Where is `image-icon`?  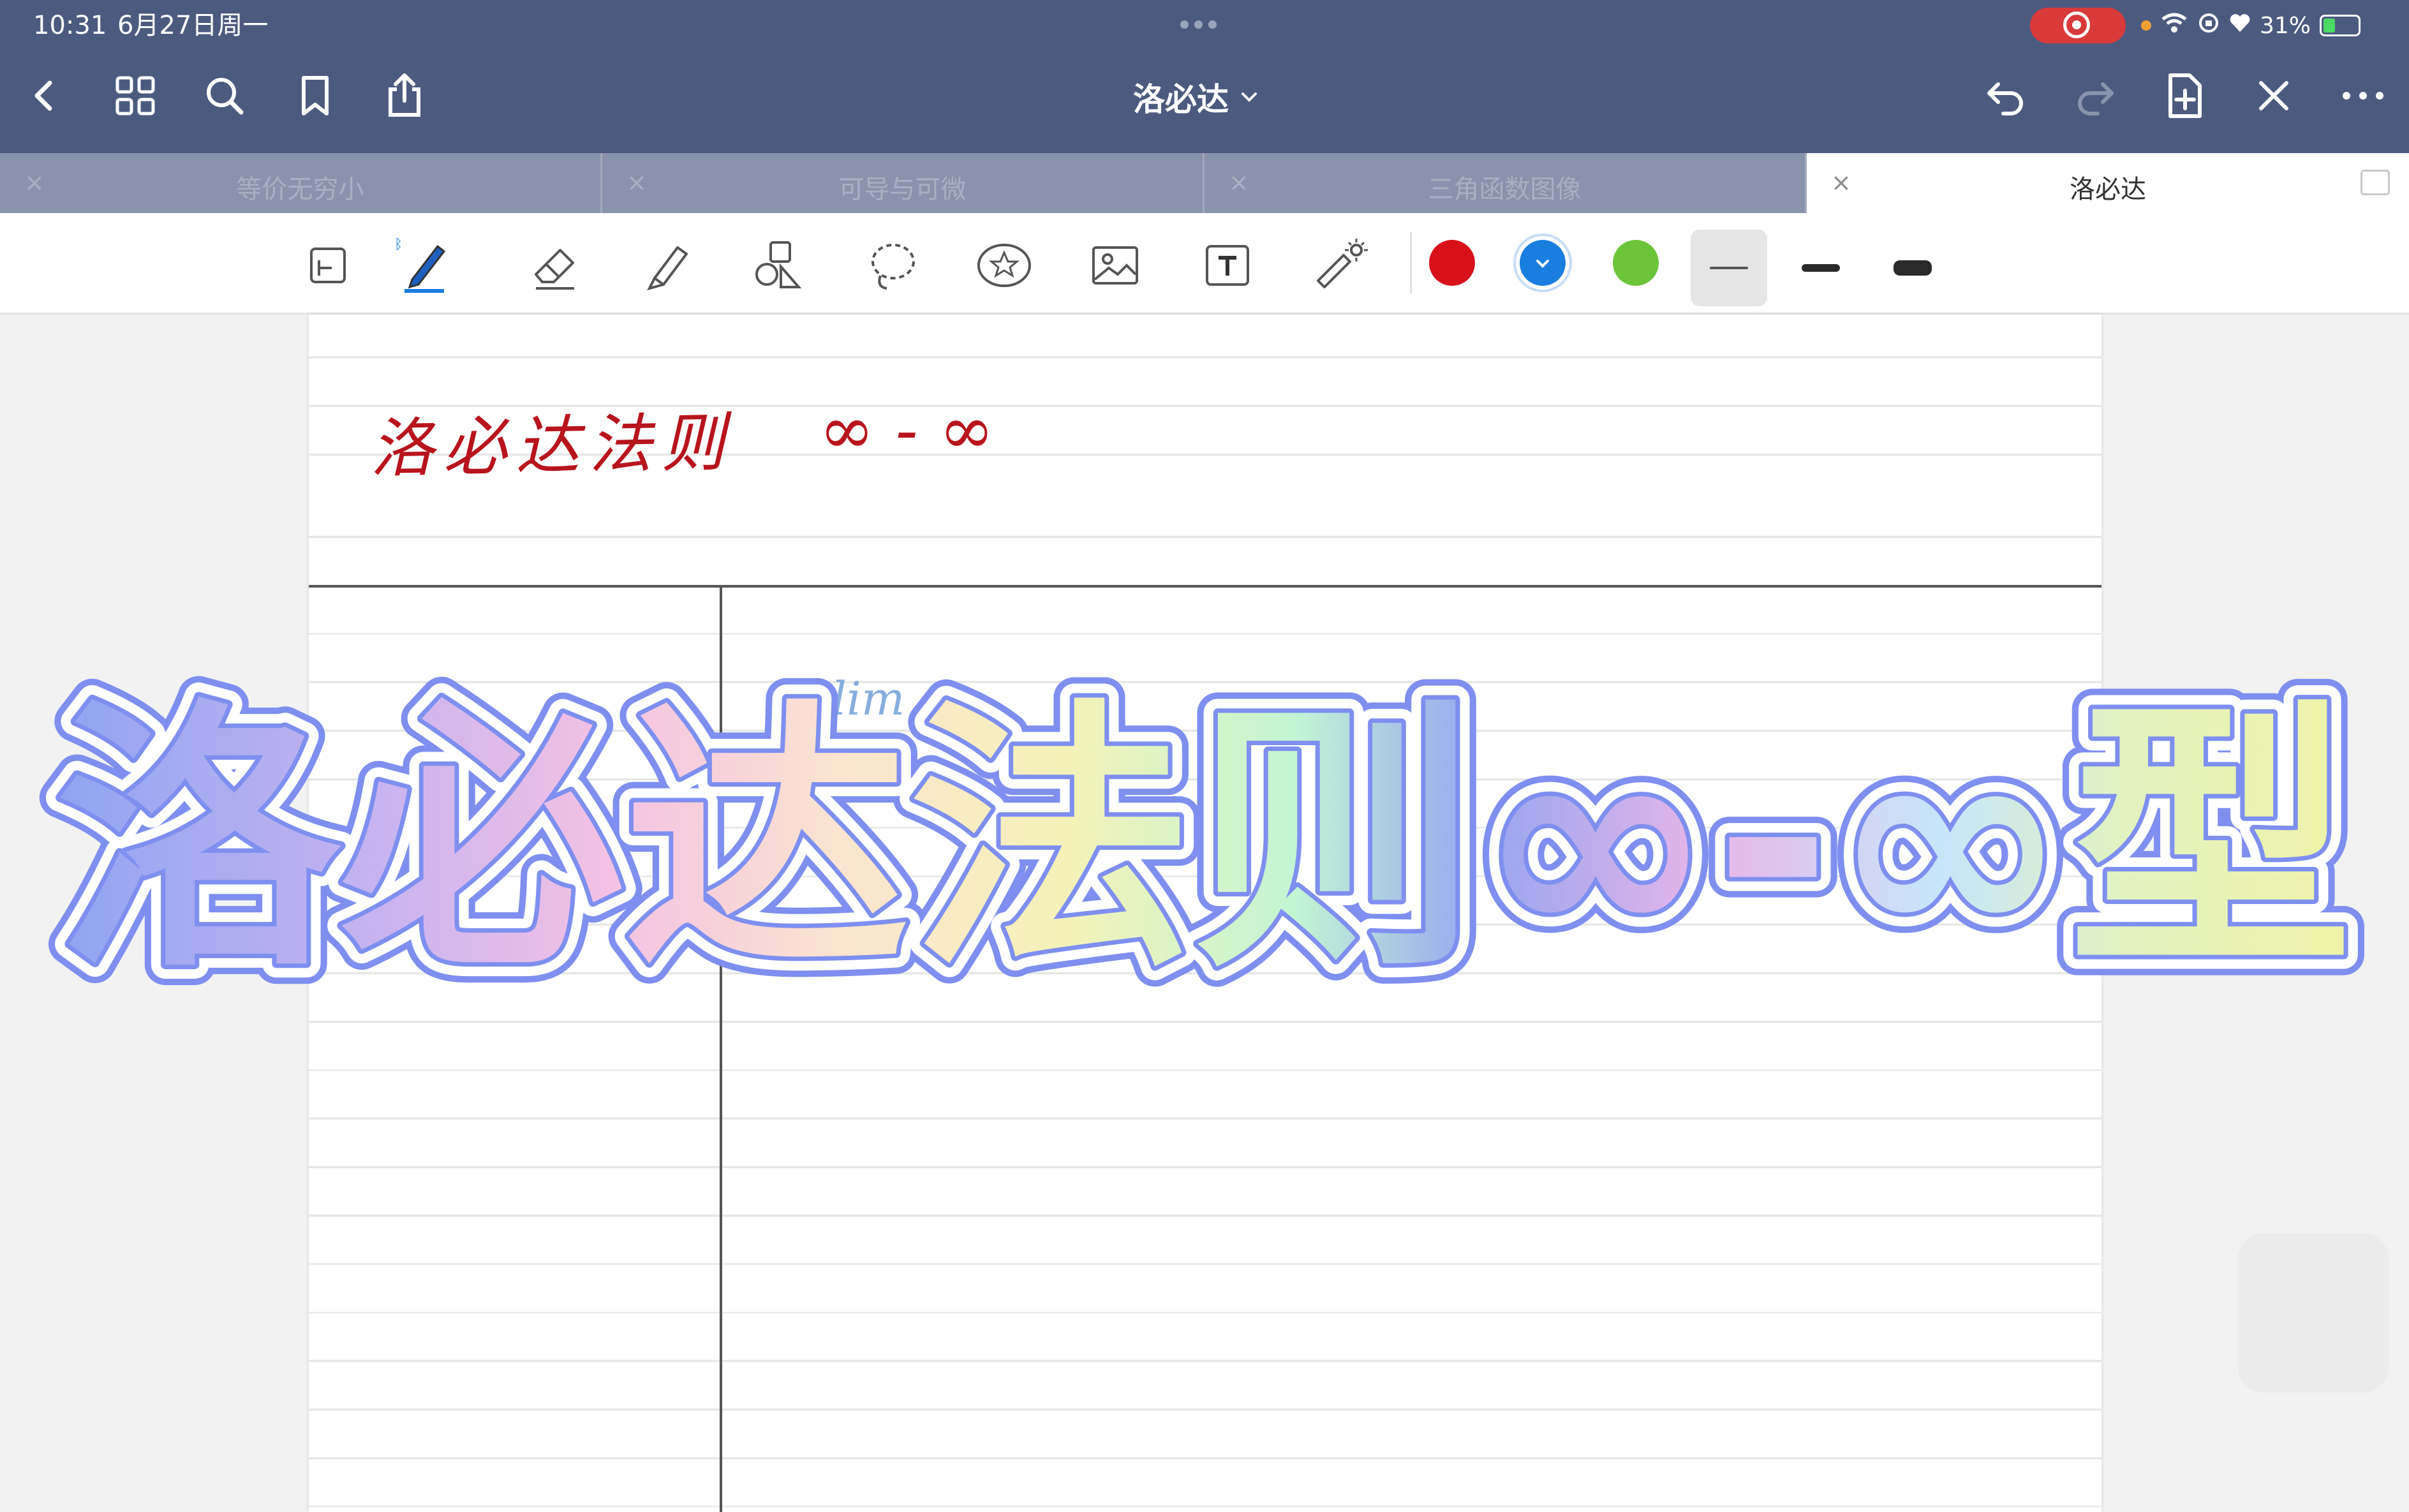
image-icon is located at coordinates (1115, 265).